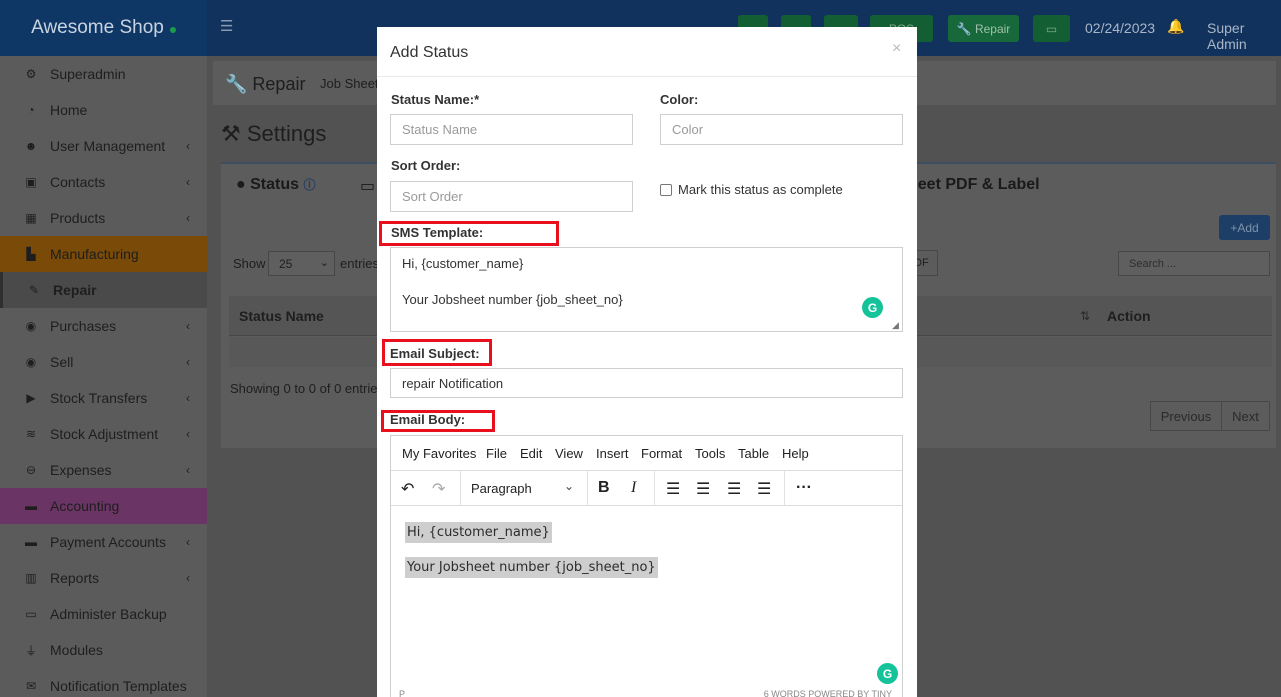 The height and width of the screenshot is (697, 1281). I want to click on sidebar-item-purchases: ◉ Purchases ‹, so click(103, 326).